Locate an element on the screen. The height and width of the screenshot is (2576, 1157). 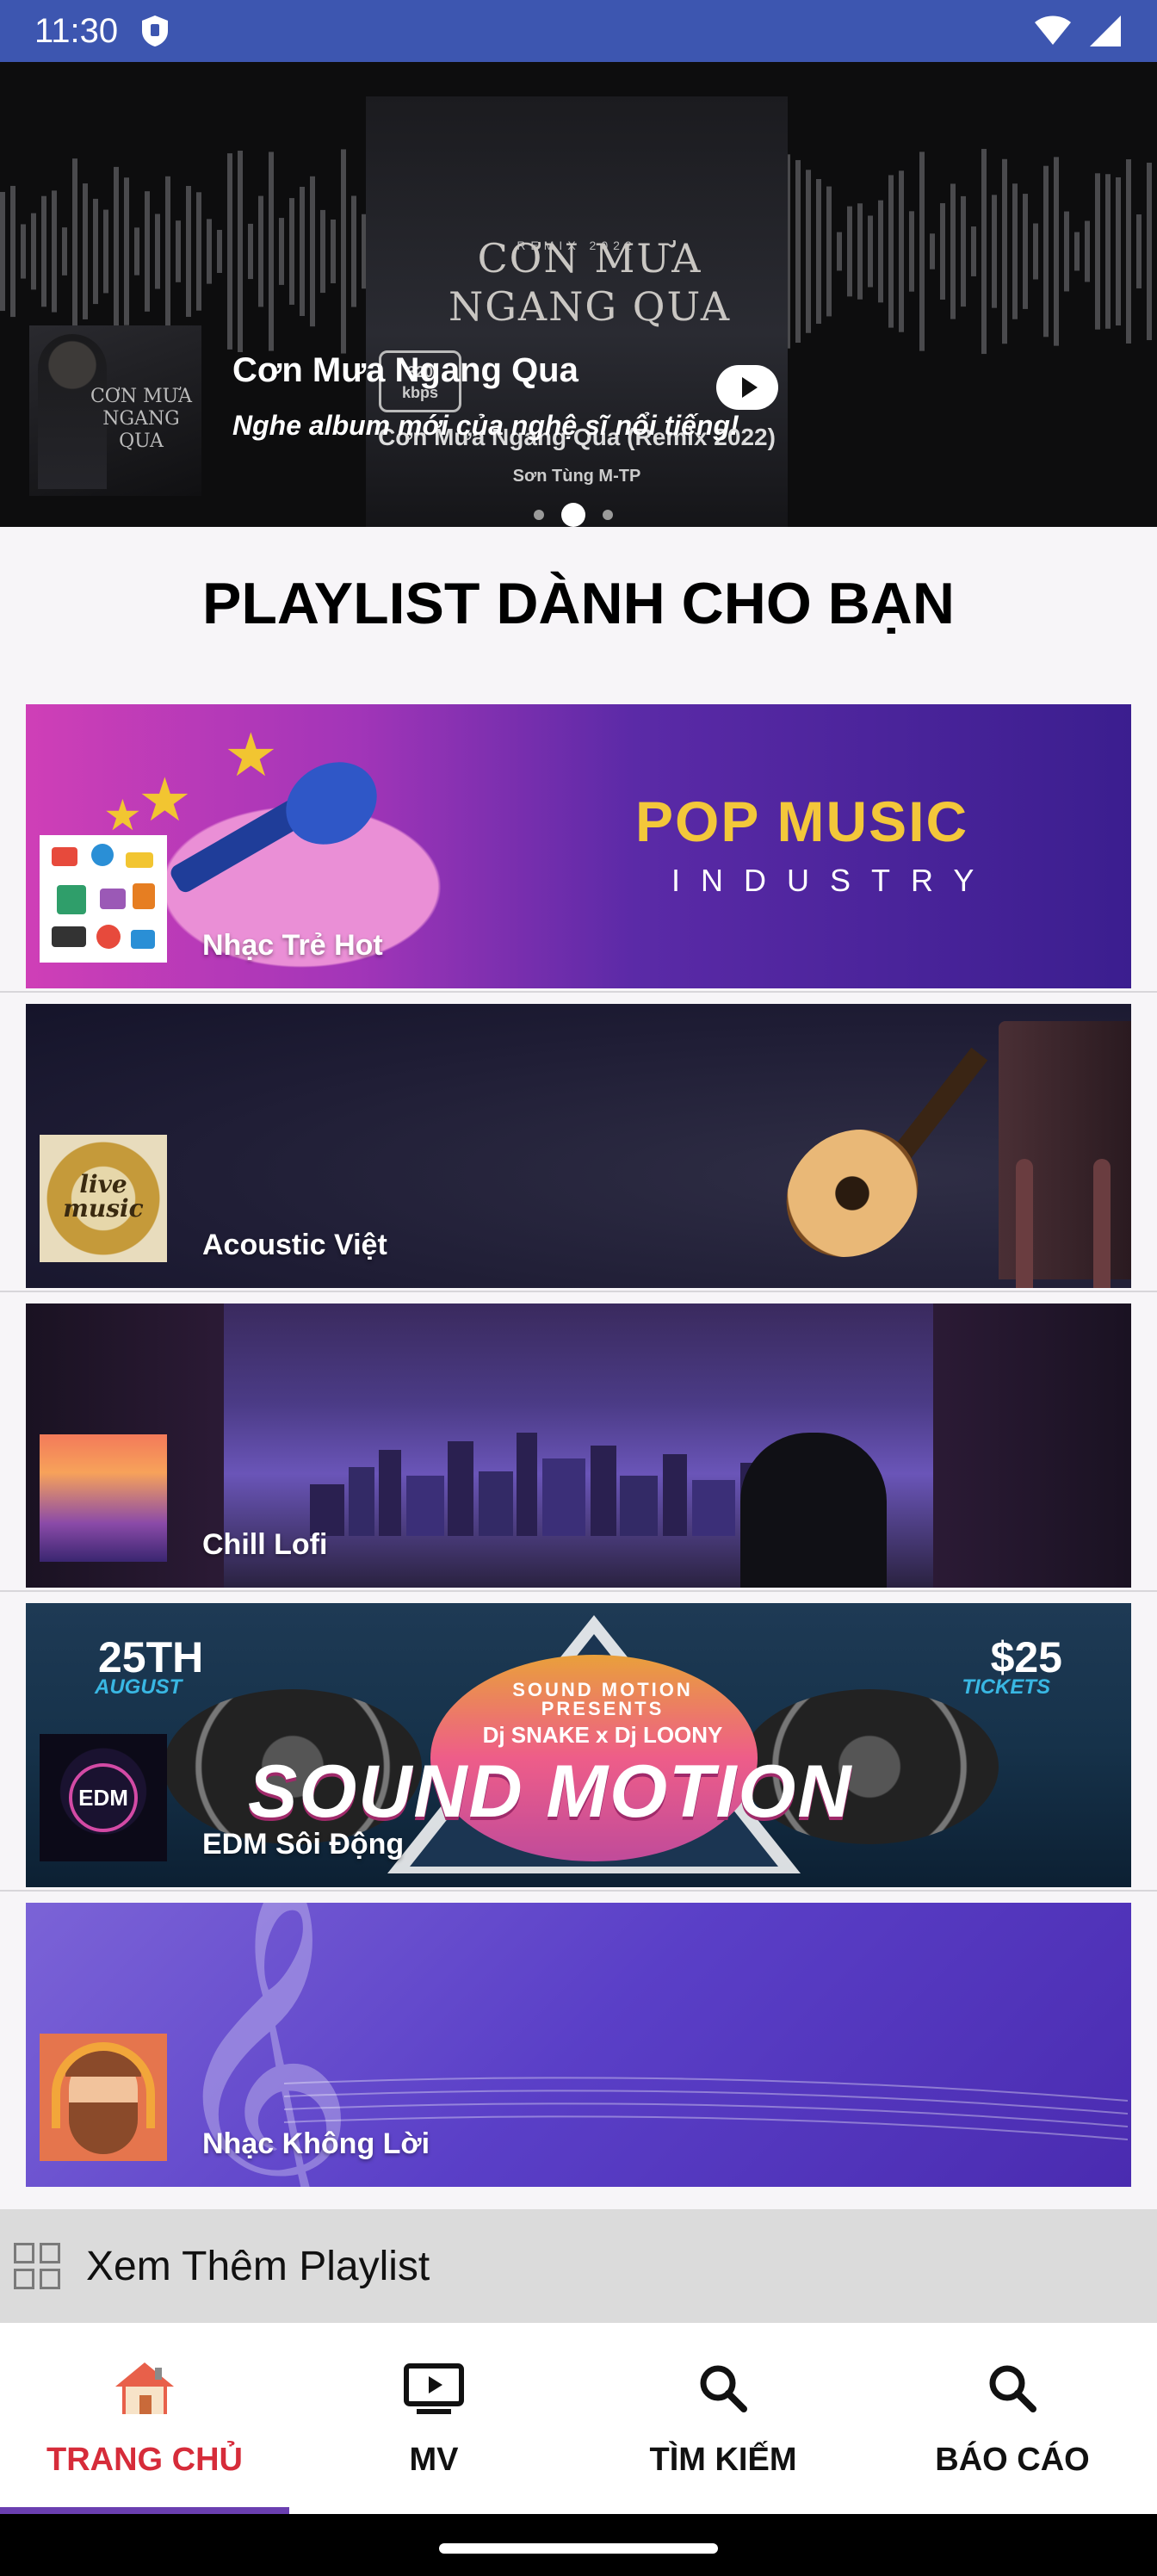
playlist-label: EDM Sôi Động is located at coordinates (303, 1845).